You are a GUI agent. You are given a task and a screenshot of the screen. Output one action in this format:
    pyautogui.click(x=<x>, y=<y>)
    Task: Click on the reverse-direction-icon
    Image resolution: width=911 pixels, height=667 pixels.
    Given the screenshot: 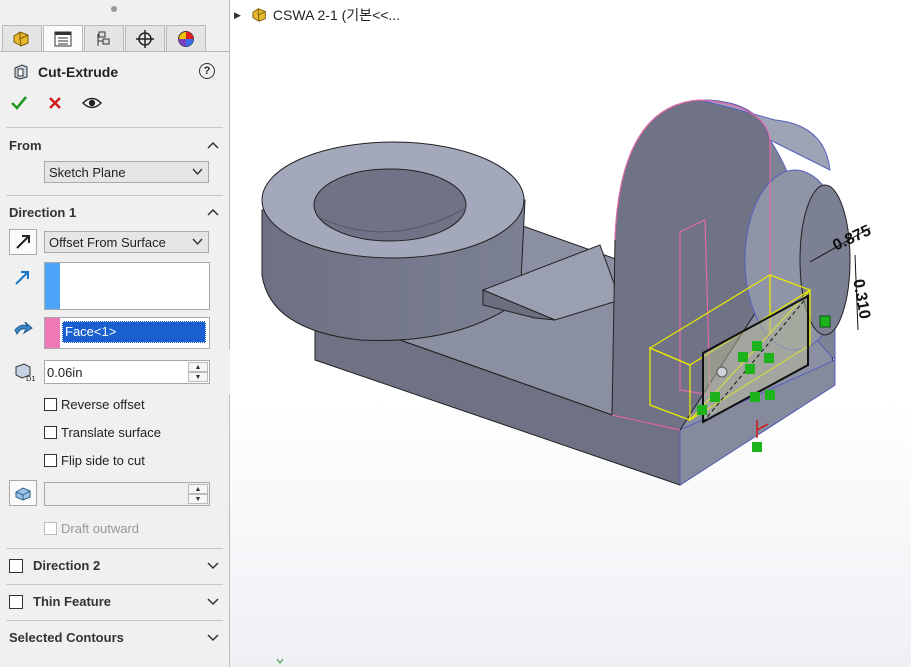 What is the action you would take?
    pyautogui.click(x=23, y=242)
    